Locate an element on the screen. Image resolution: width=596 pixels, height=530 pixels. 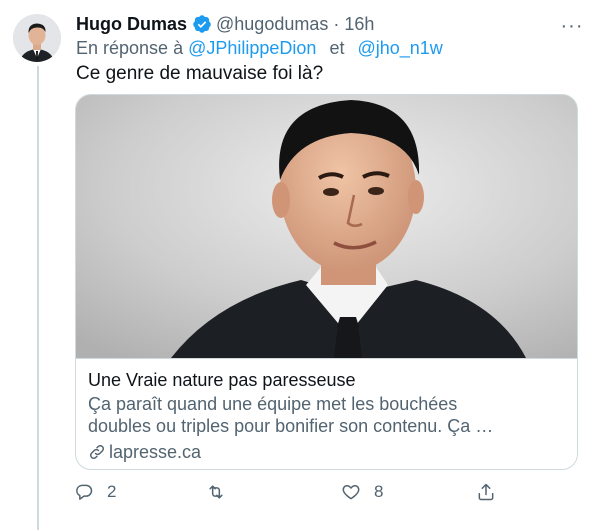
thread-line is located at coordinates (38, 298).